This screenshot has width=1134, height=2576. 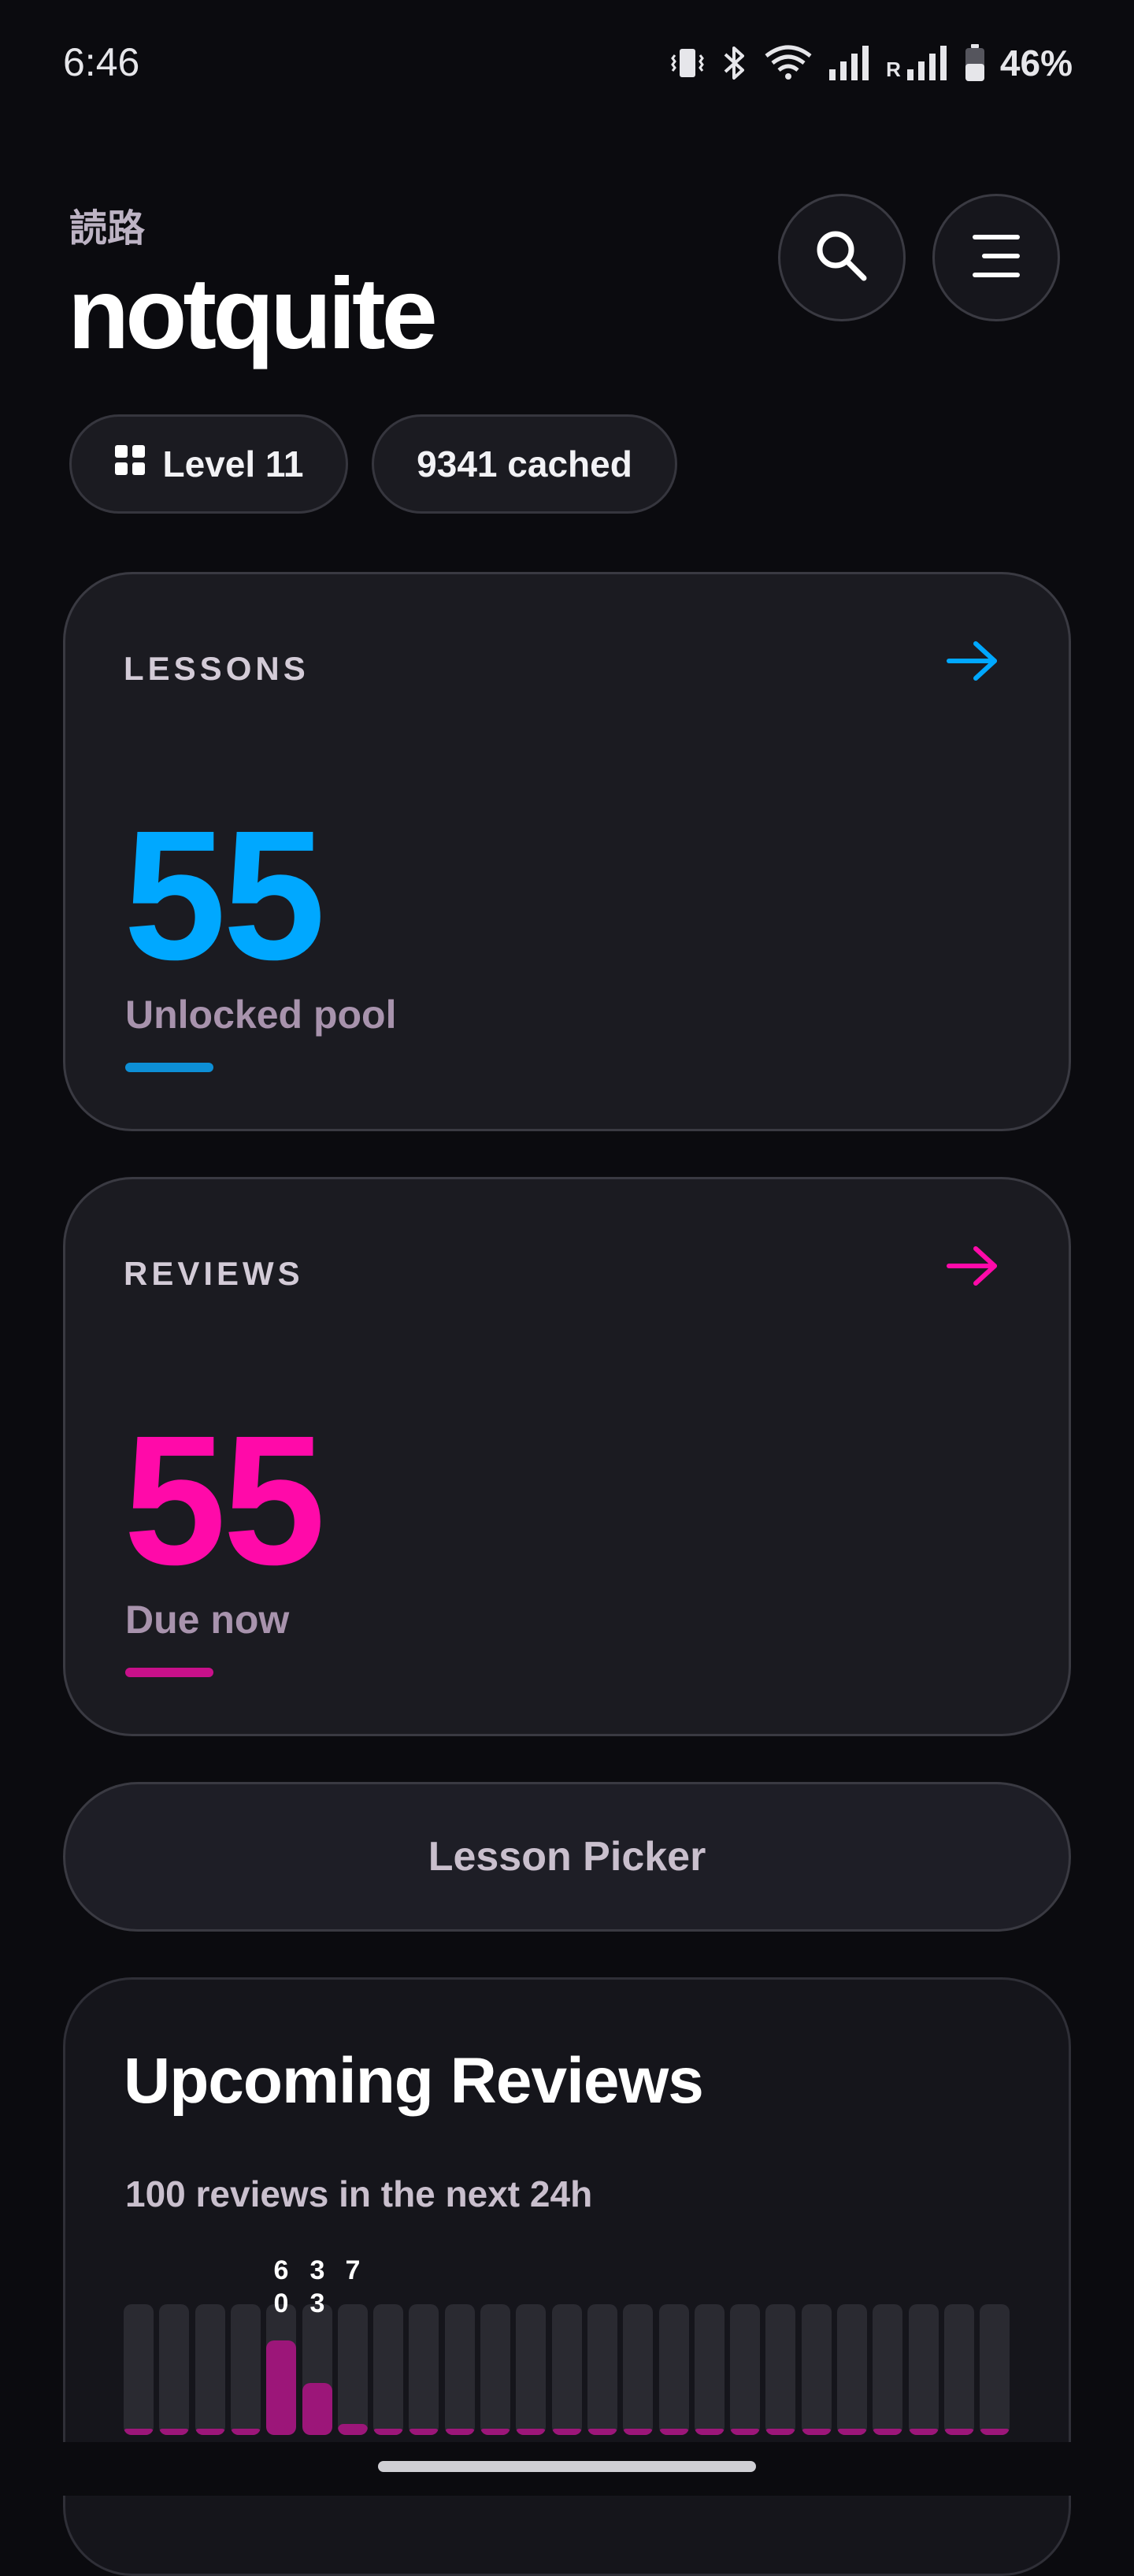 I want to click on lessons-accent-bar, so click(x=169, y=1067).